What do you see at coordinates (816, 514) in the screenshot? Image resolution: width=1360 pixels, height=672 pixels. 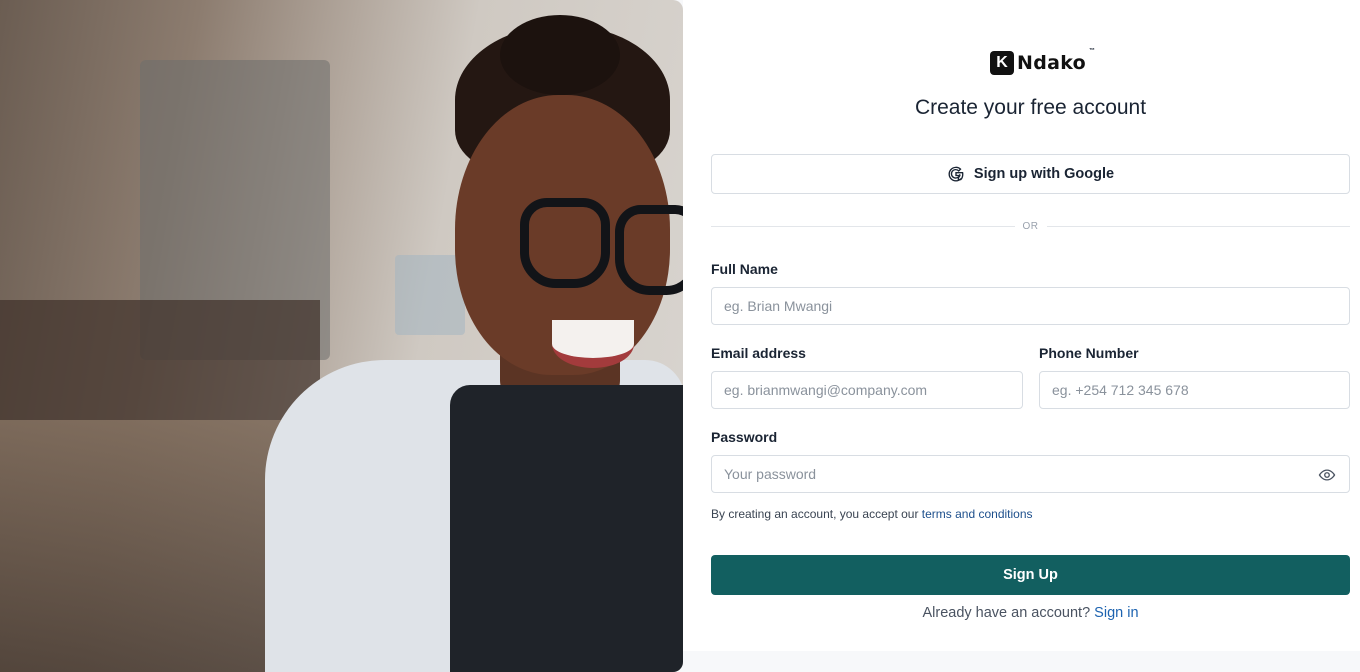 I see `terms-prefix: By creating an account, you accept our` at bounding box center [816, 514].